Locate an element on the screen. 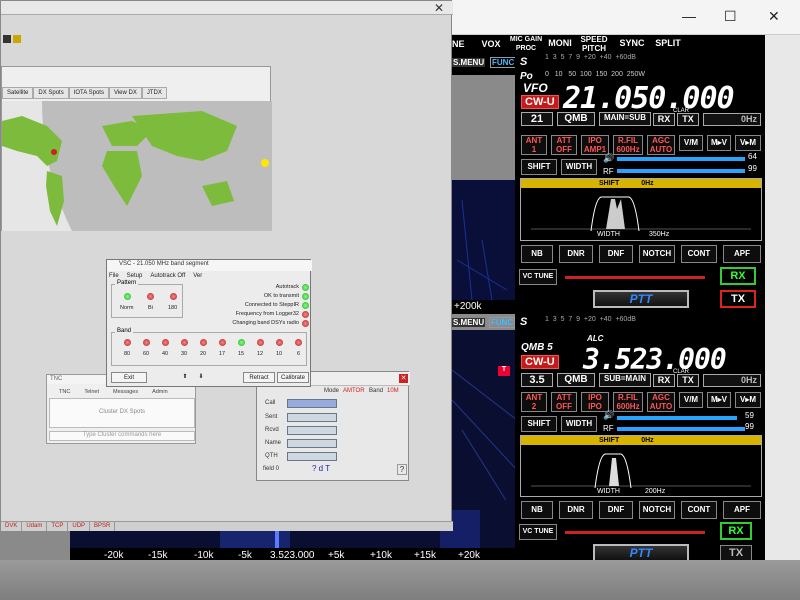  rx-clar-button: RX is located at coordinates (664, 119).